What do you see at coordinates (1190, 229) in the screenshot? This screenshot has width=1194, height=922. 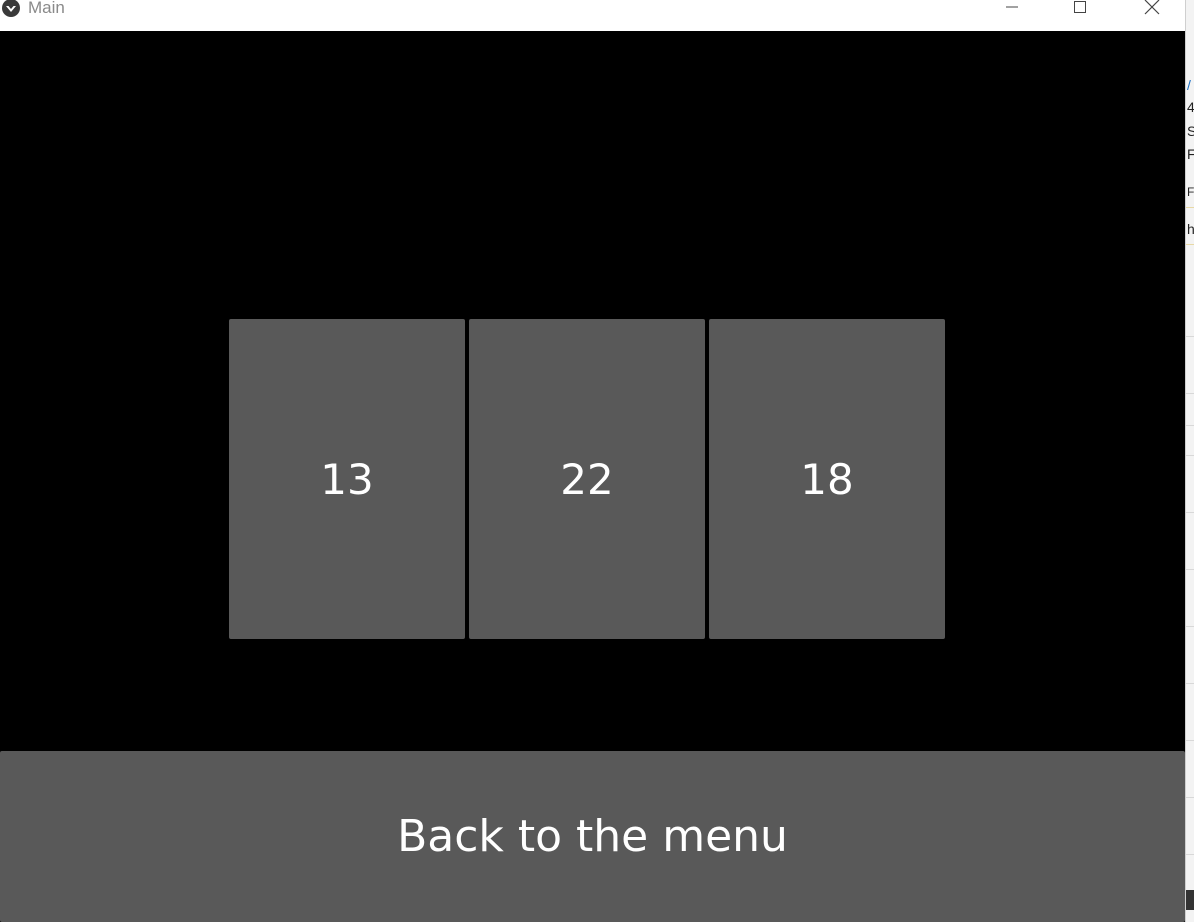 I see `background-glyph: h` at bounding box center [1190, 229].